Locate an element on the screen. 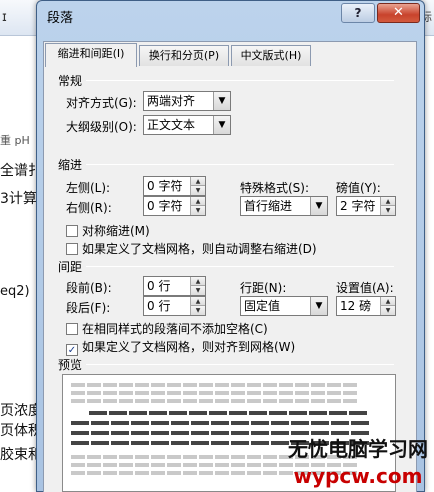  snap-to-grid-label: 如果定义了文档网格，则对齐到网格(W) is located at coordinates (189, 347).